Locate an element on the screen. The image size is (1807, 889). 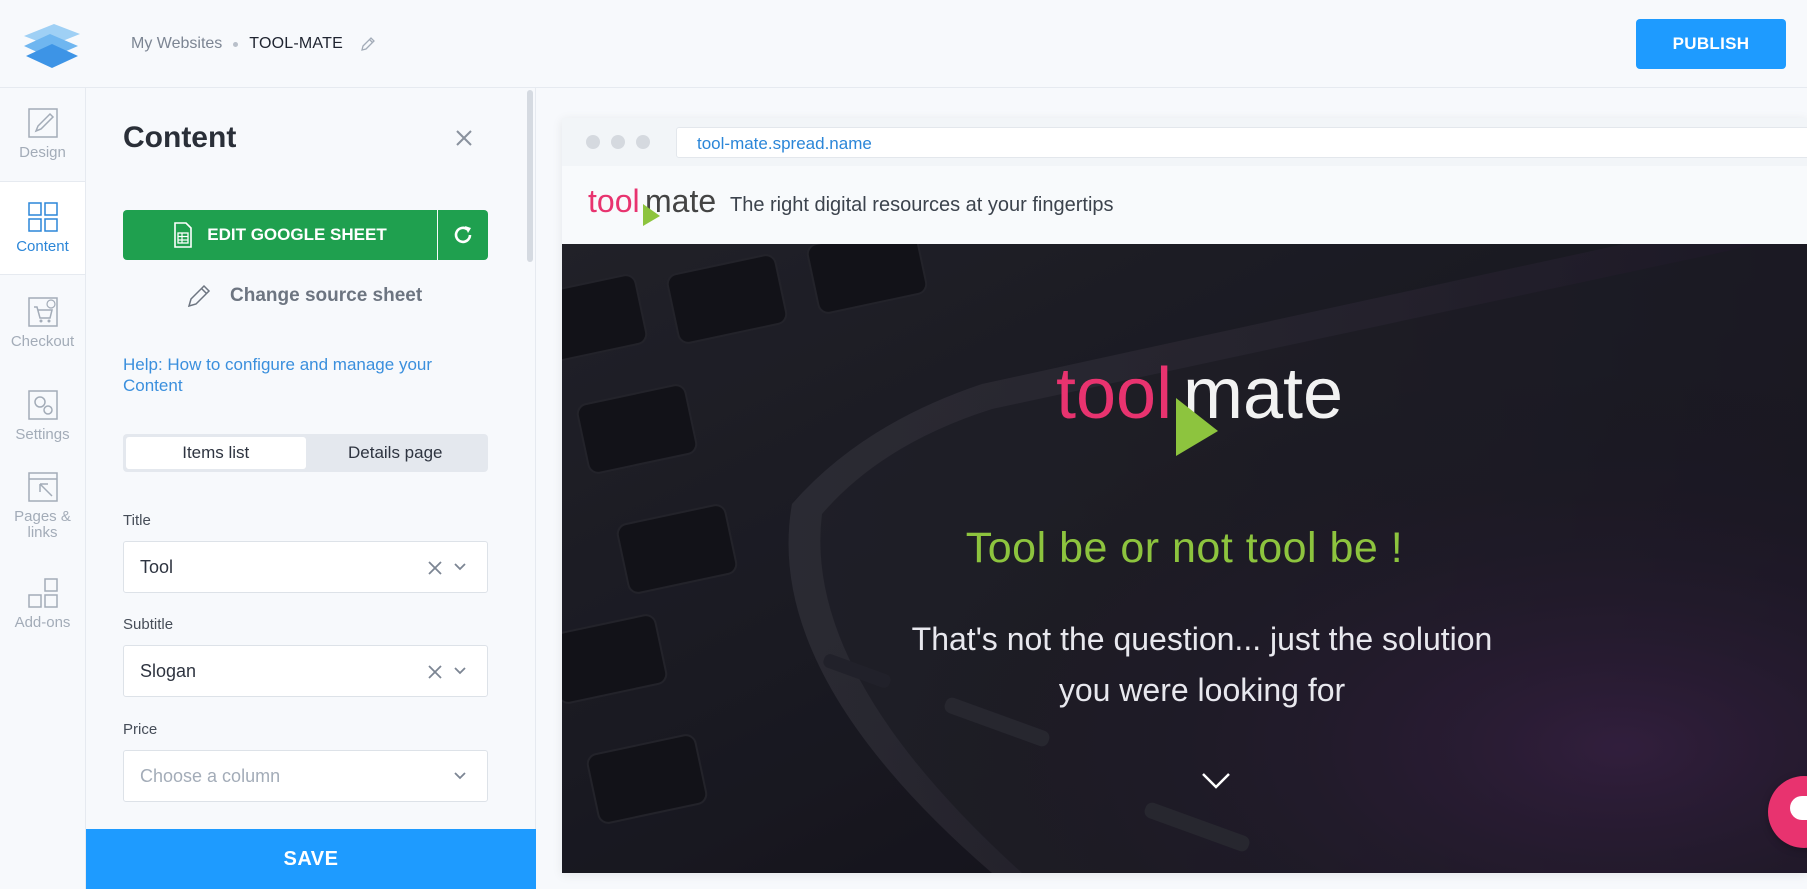
rail-item-checkout: Checkout is located at coordinates (42, 331).